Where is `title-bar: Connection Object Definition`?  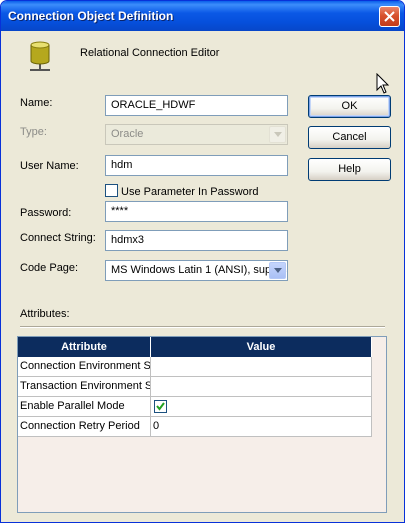
title-bar: Connection Object Definition is located at coordinates (202, 16).